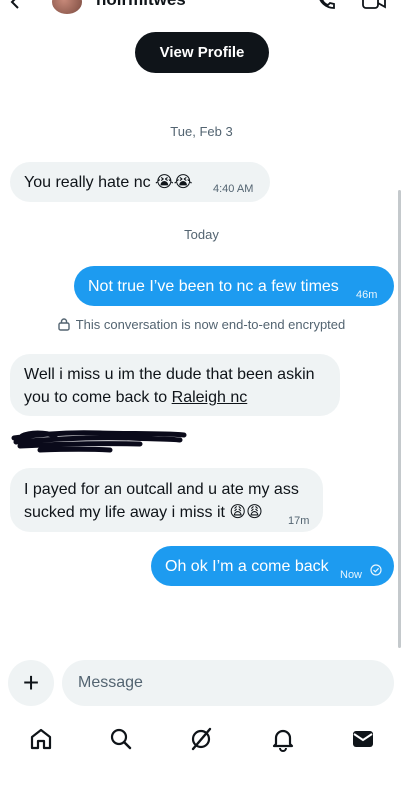 The image size is (403, 800). Describe the element at coordinates (143, 512) in the screenshot. I see `message-text-line: sucked my life away i miss it 😩😩` at that location.